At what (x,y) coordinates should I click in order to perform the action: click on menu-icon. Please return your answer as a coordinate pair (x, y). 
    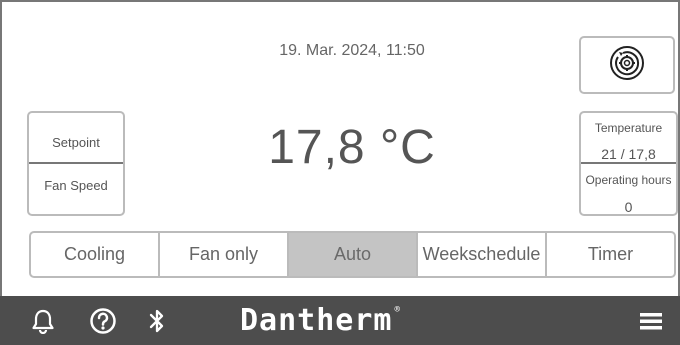
    Looking at the image, I should click on (651, 321).